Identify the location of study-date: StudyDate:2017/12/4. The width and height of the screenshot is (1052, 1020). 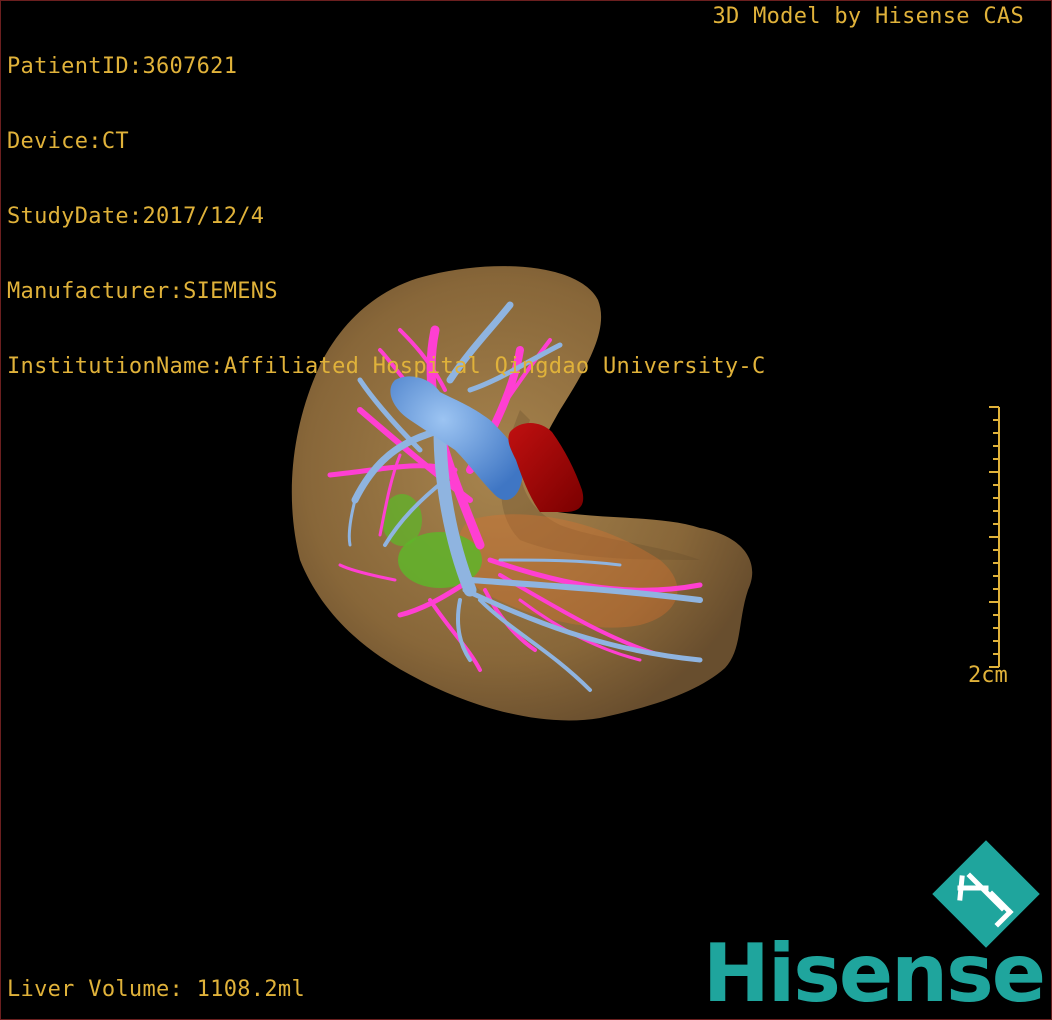
(136, 216).